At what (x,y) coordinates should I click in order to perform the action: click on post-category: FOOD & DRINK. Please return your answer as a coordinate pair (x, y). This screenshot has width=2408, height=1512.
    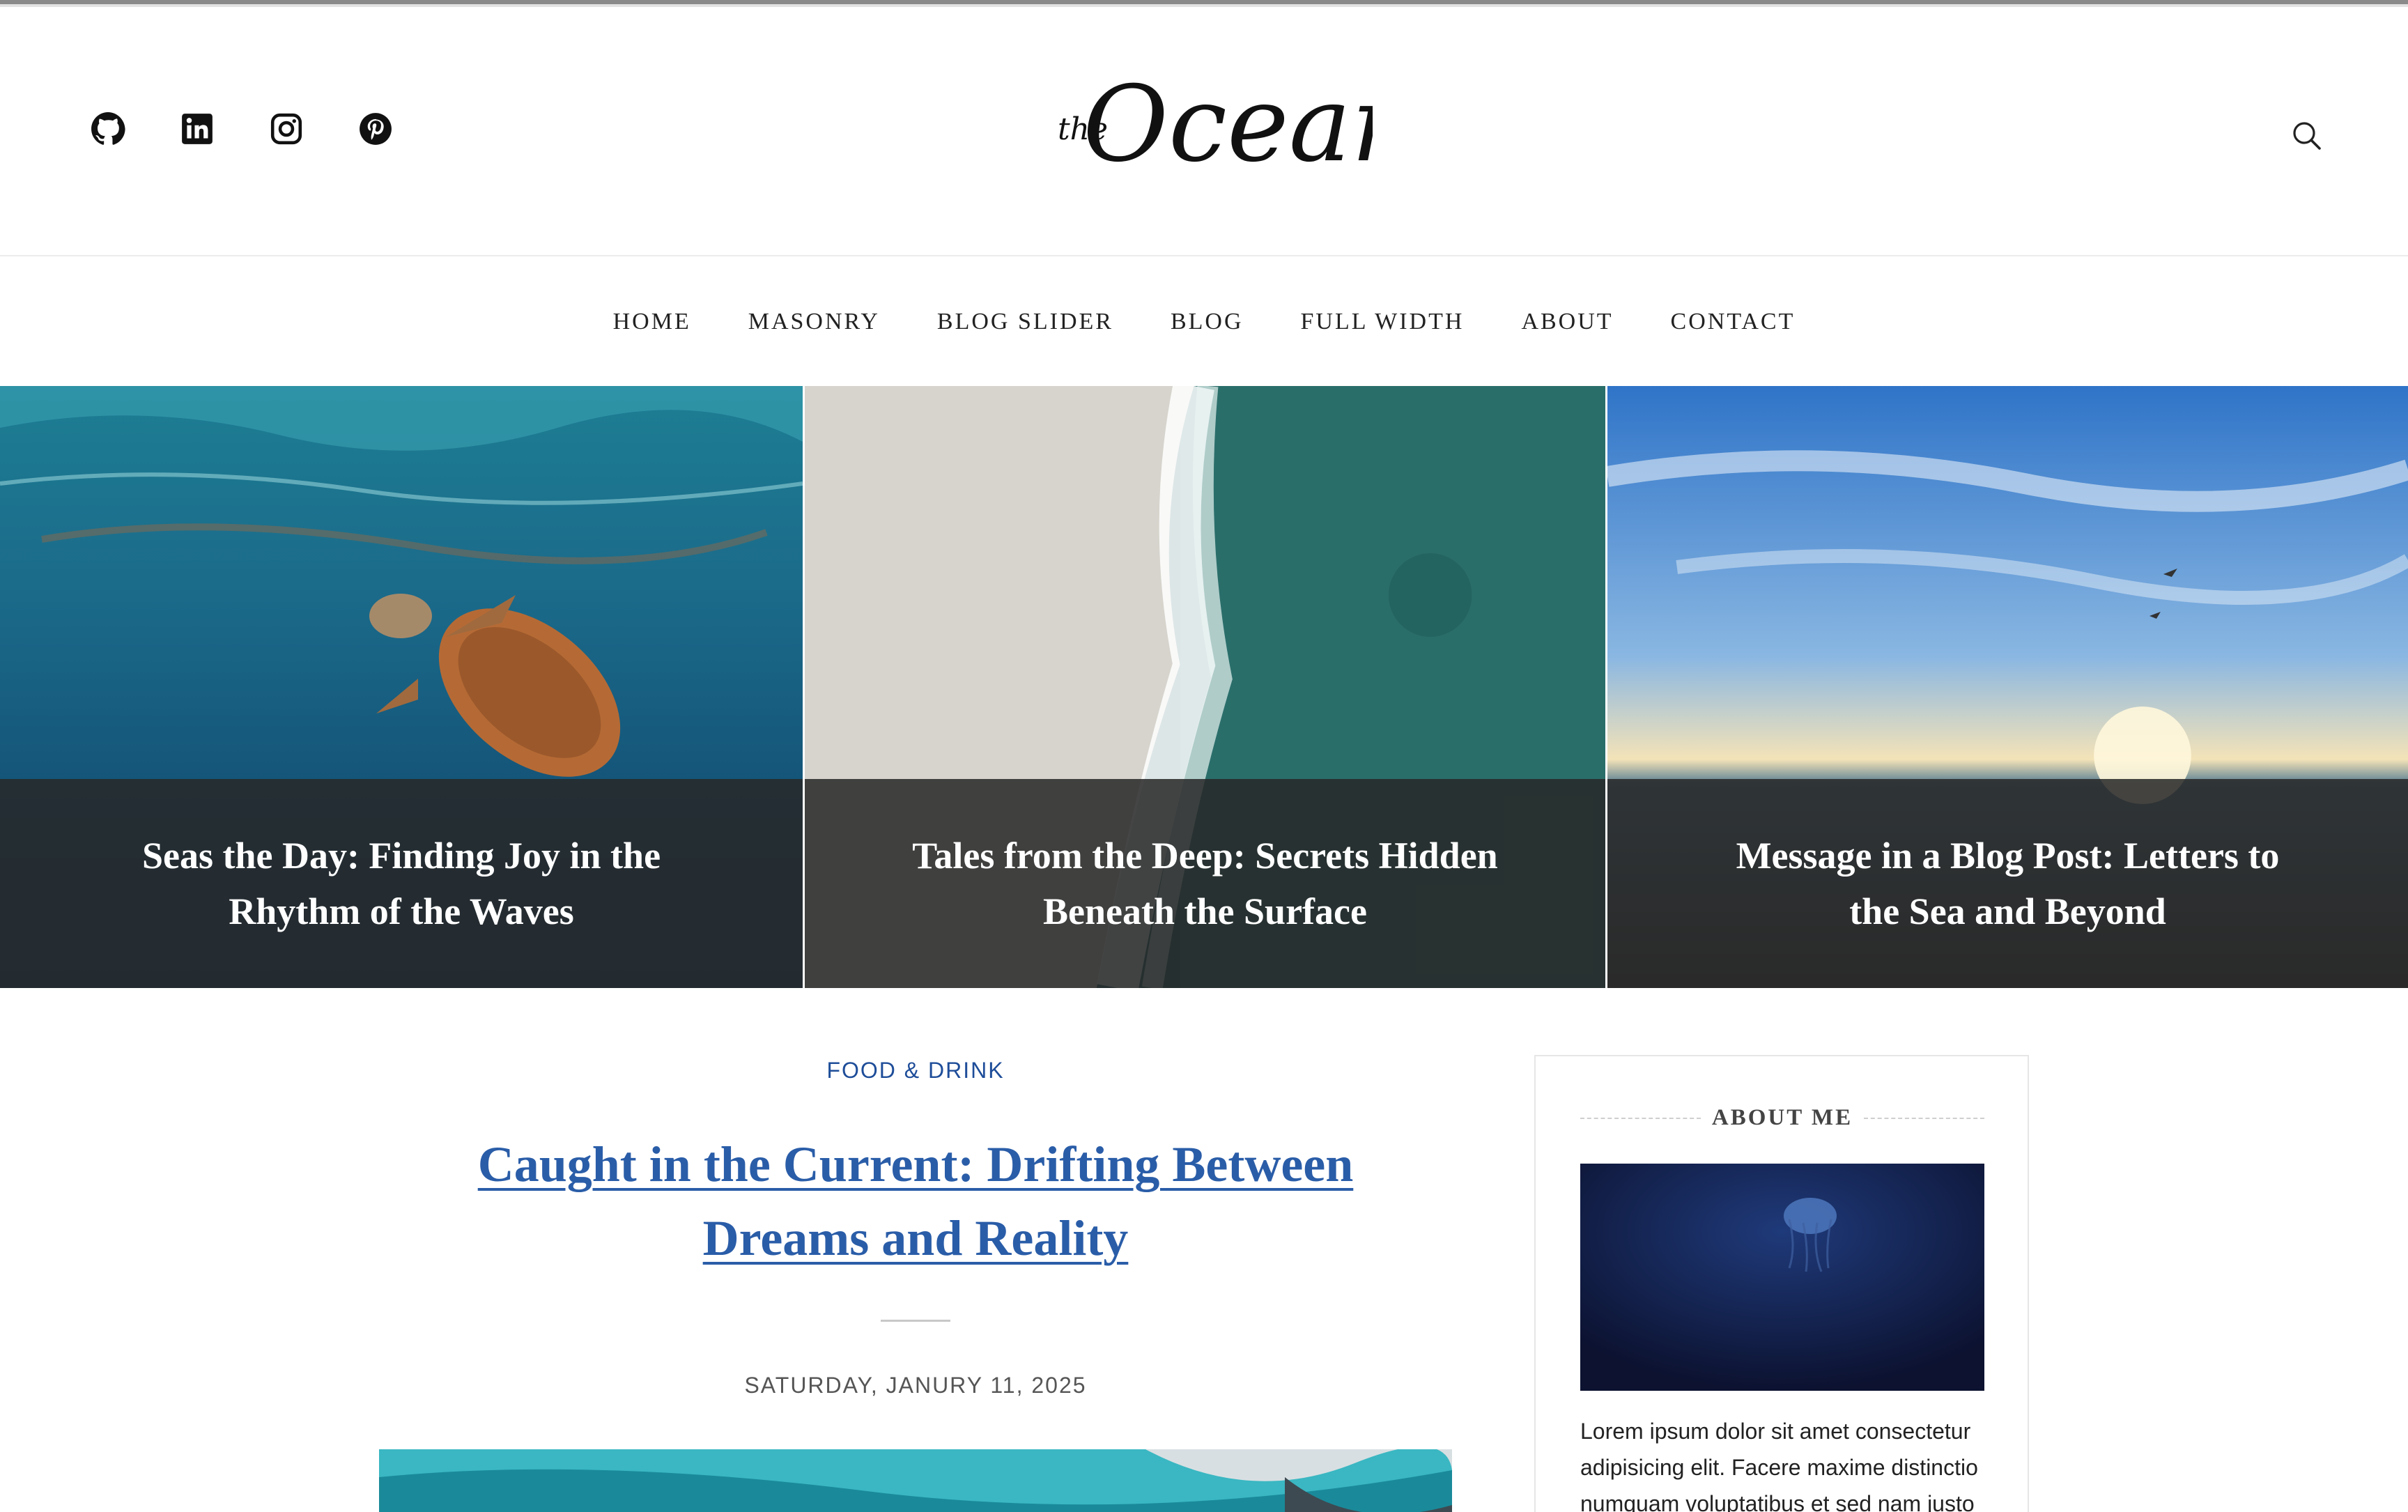
    Looking at the image, I should click on (916, 1070).